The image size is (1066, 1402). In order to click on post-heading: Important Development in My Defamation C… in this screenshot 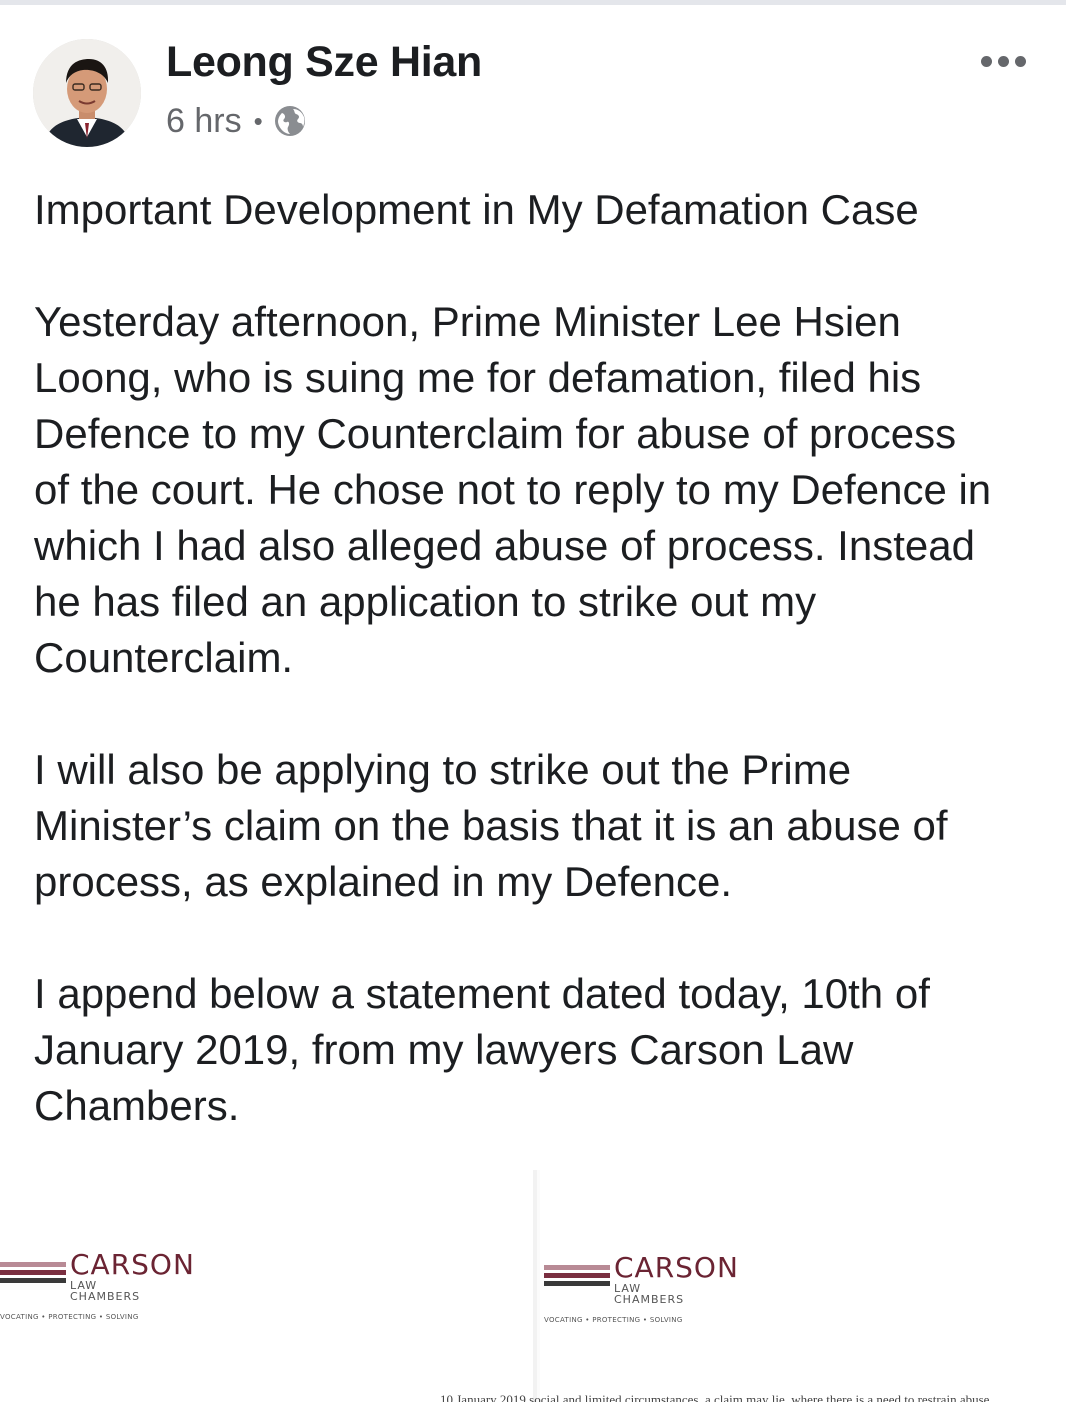, I will do `click(476, 209)`.